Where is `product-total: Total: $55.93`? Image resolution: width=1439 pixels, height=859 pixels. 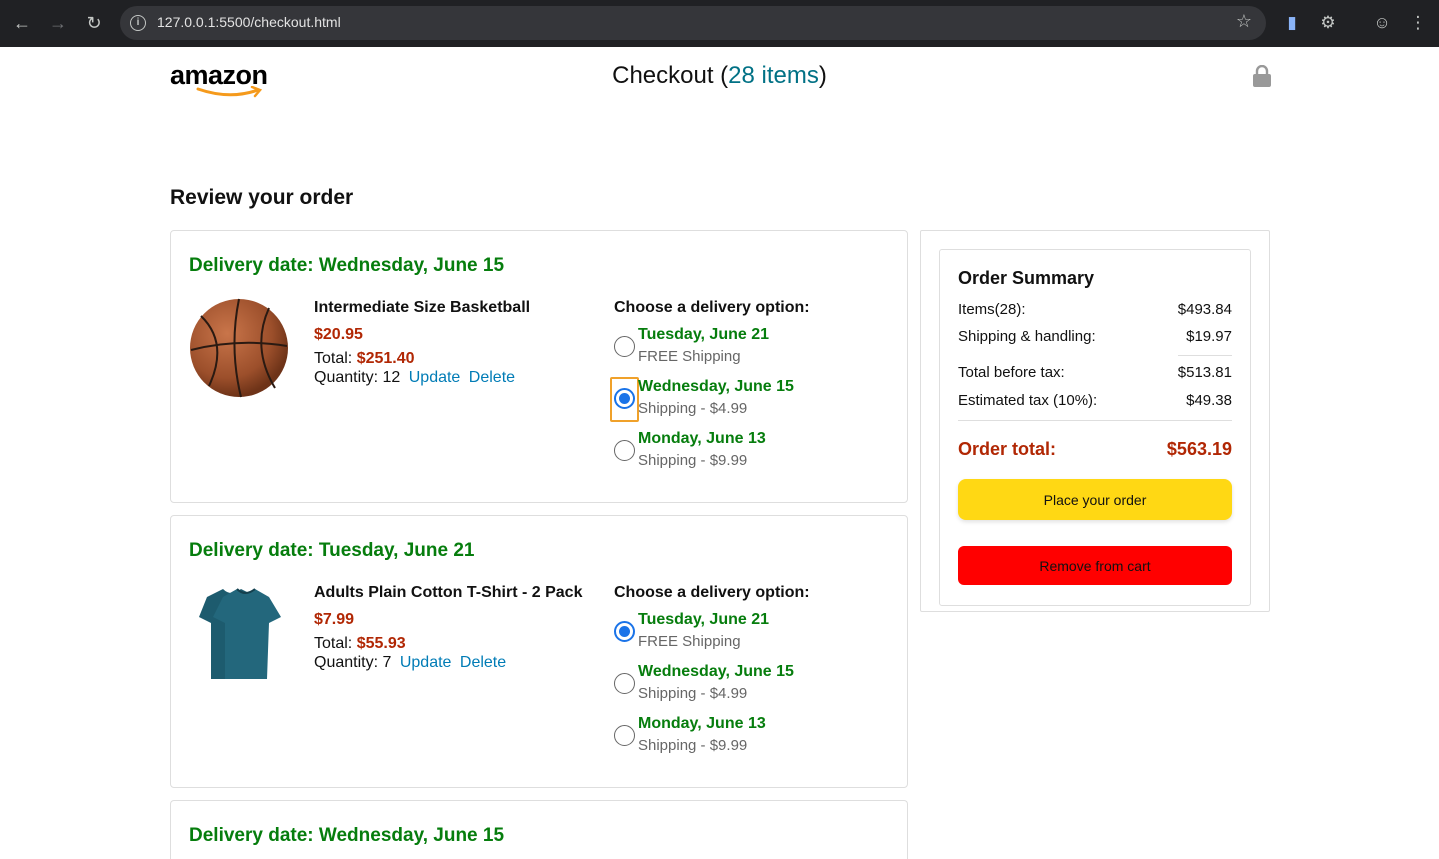
product-total: Total: $55.93 is located at coordinates (459, 643).